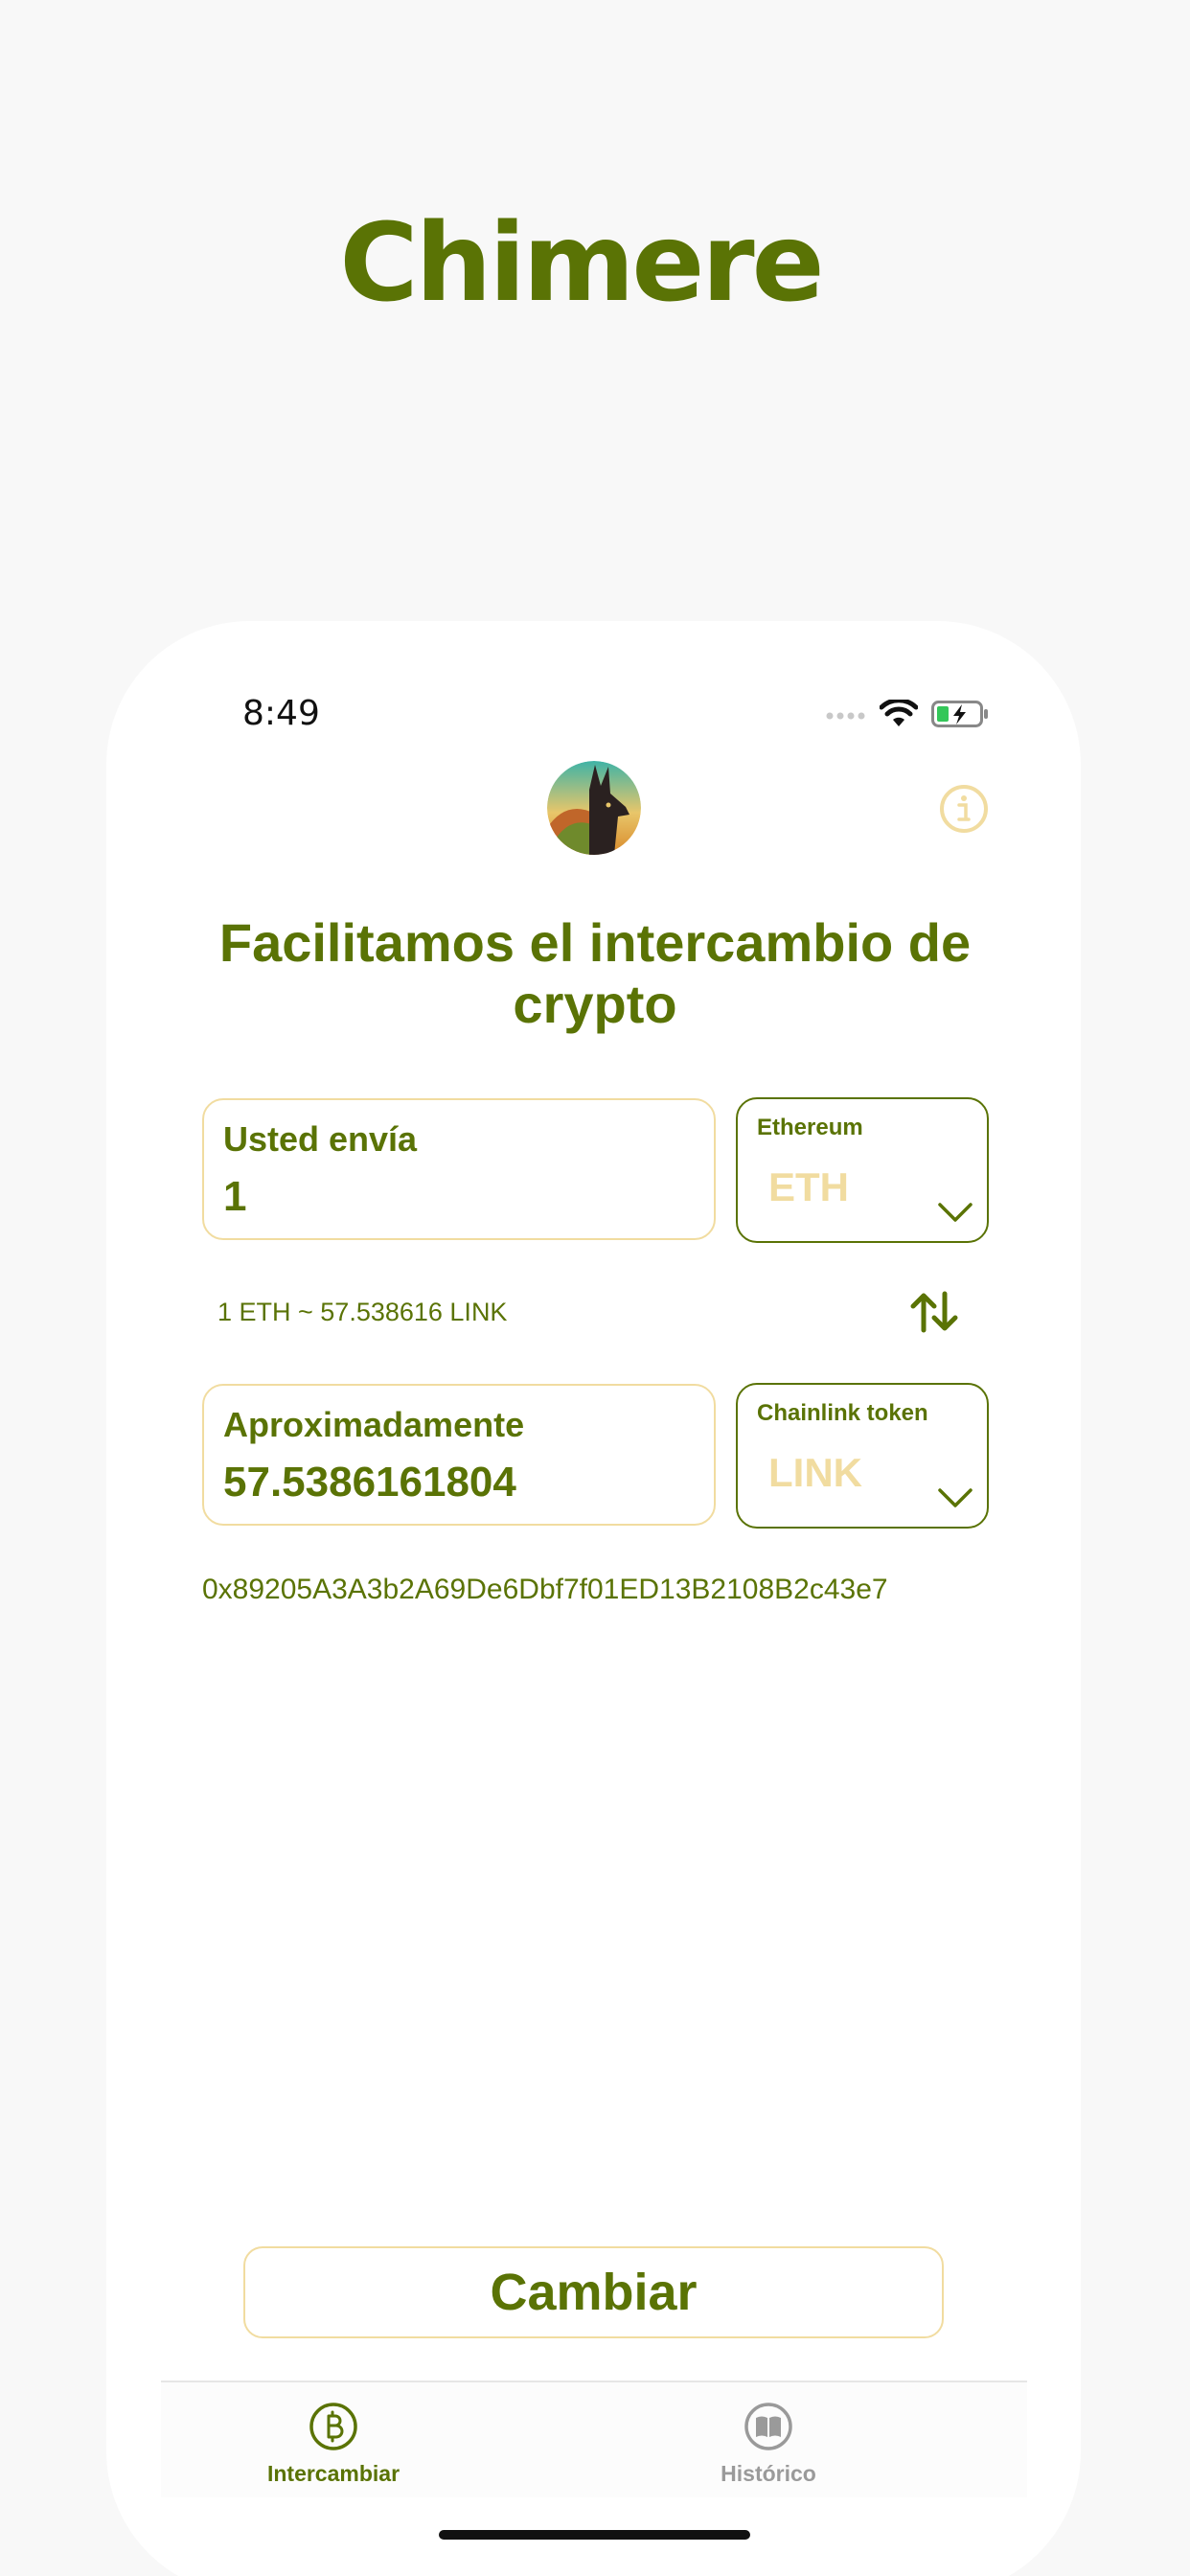 Image resolution: width=1190 pixels, height=2576 pixels. Describe the element at coordinates (594, 2535) in the screenshot. I see `home-indicator` at that location.